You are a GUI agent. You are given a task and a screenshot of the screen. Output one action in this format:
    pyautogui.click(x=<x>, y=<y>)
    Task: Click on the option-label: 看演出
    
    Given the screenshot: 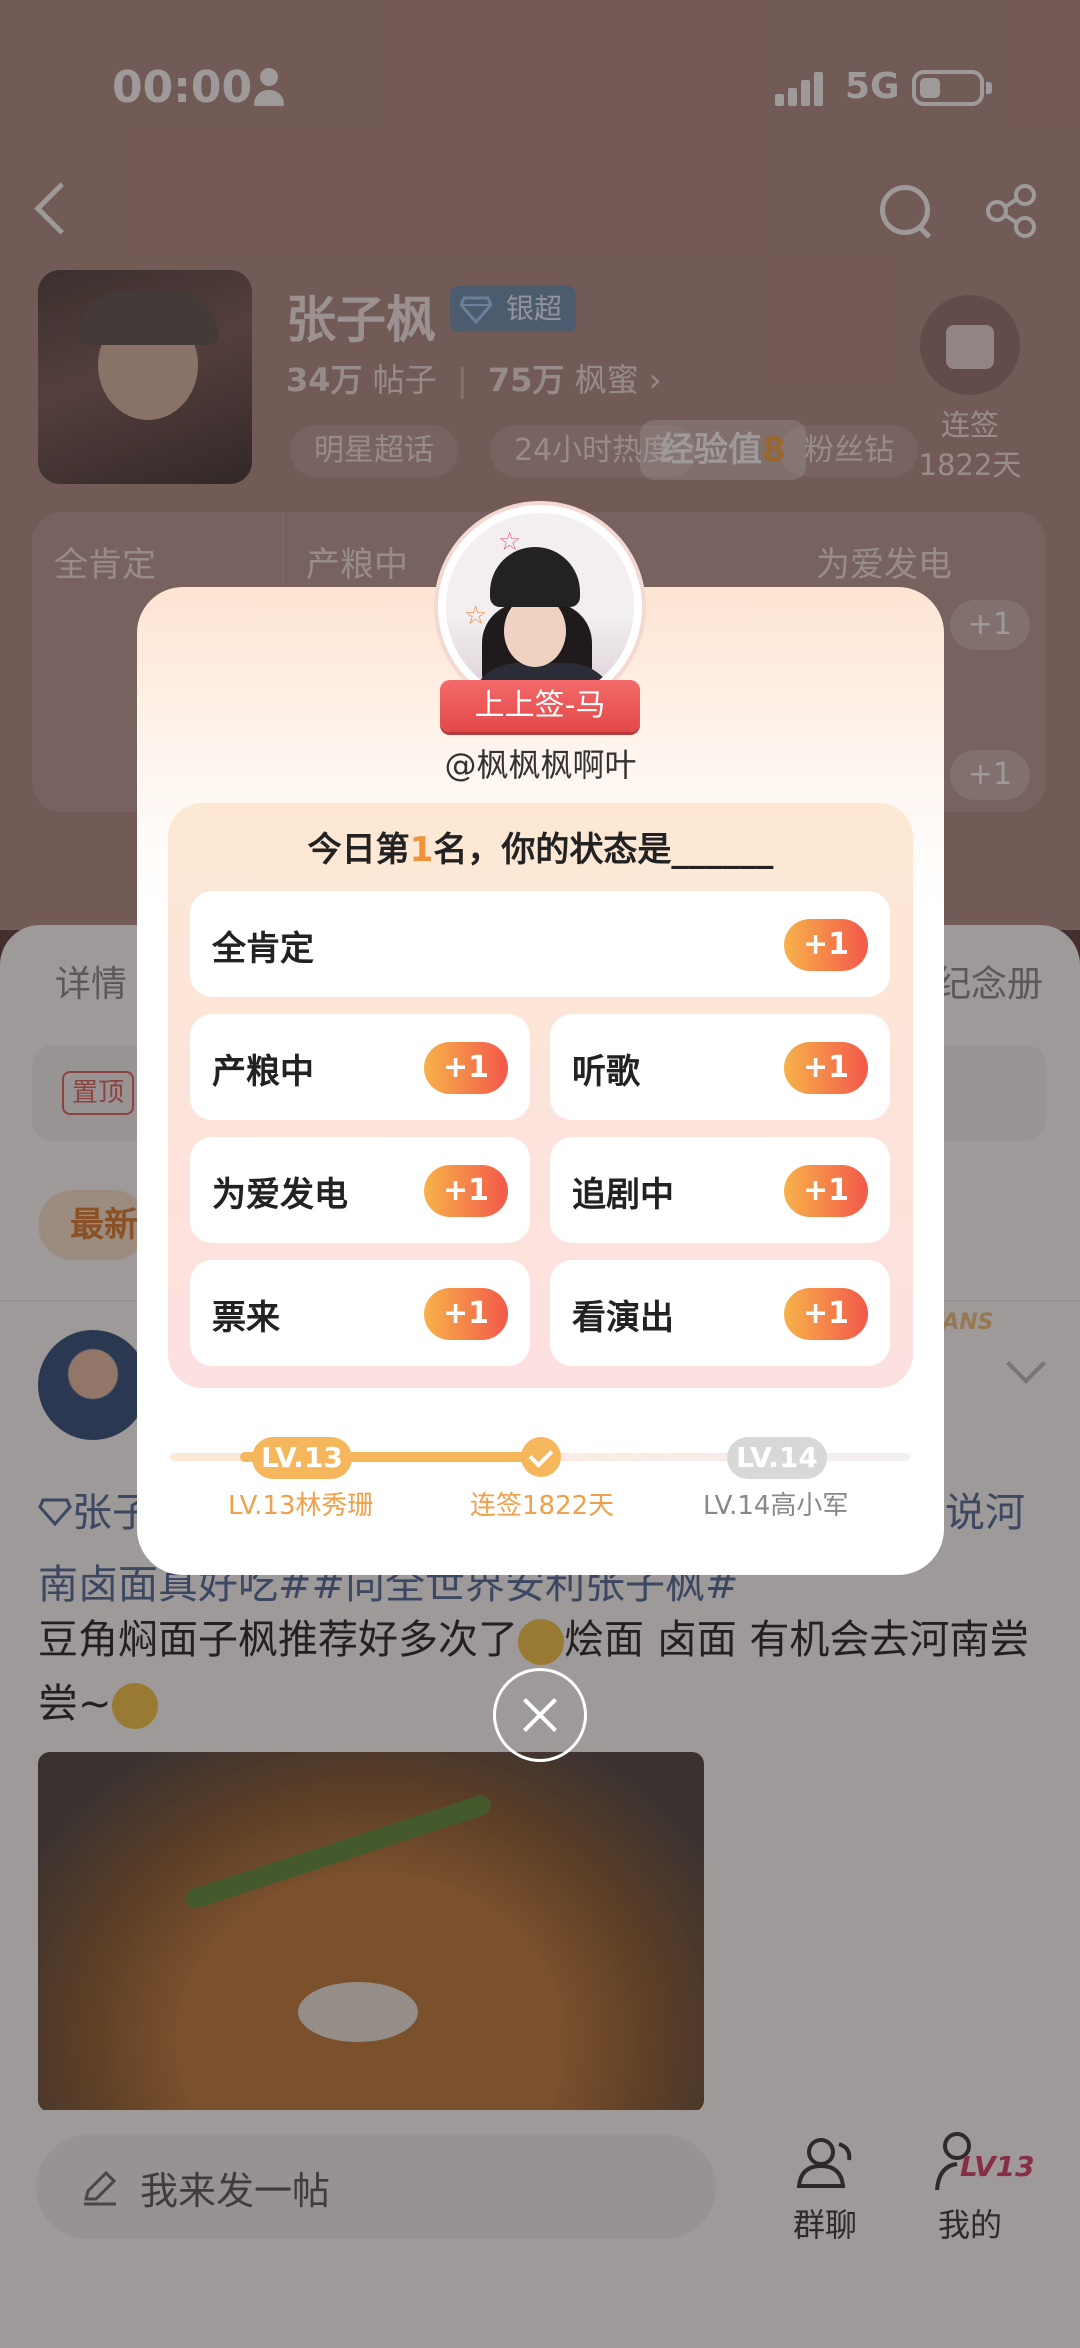 What is the action you would take?
    pyautogui.click(x=623, y=1318)
    